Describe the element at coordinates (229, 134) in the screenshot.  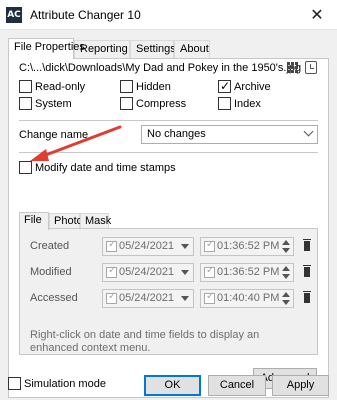
I see `change-name-dropdown: No changes` at that location.